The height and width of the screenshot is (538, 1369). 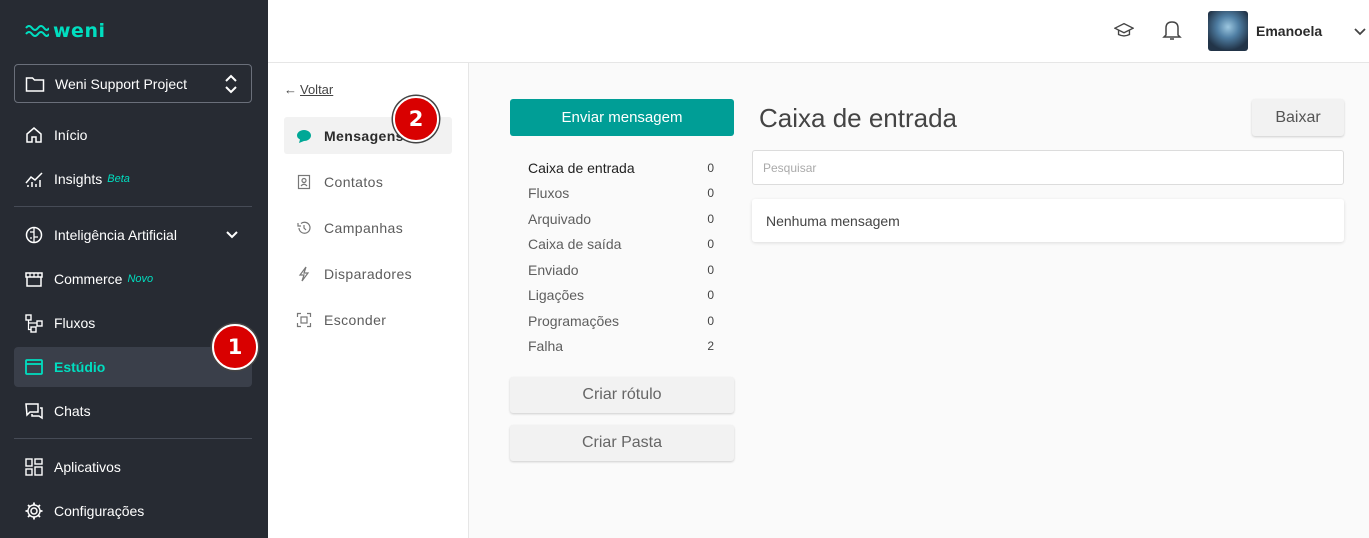 I want to click on subnav-item-label: Disparadores, so click(x=368, y=273).